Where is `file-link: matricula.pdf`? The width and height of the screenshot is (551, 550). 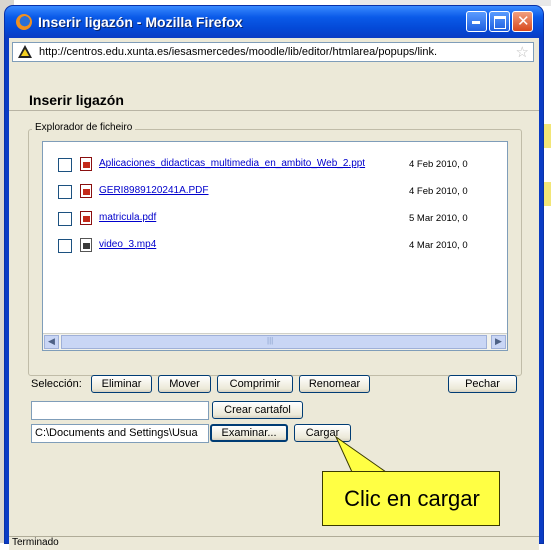 file-link: matricula.pdf is located at coordinates (127, 217).